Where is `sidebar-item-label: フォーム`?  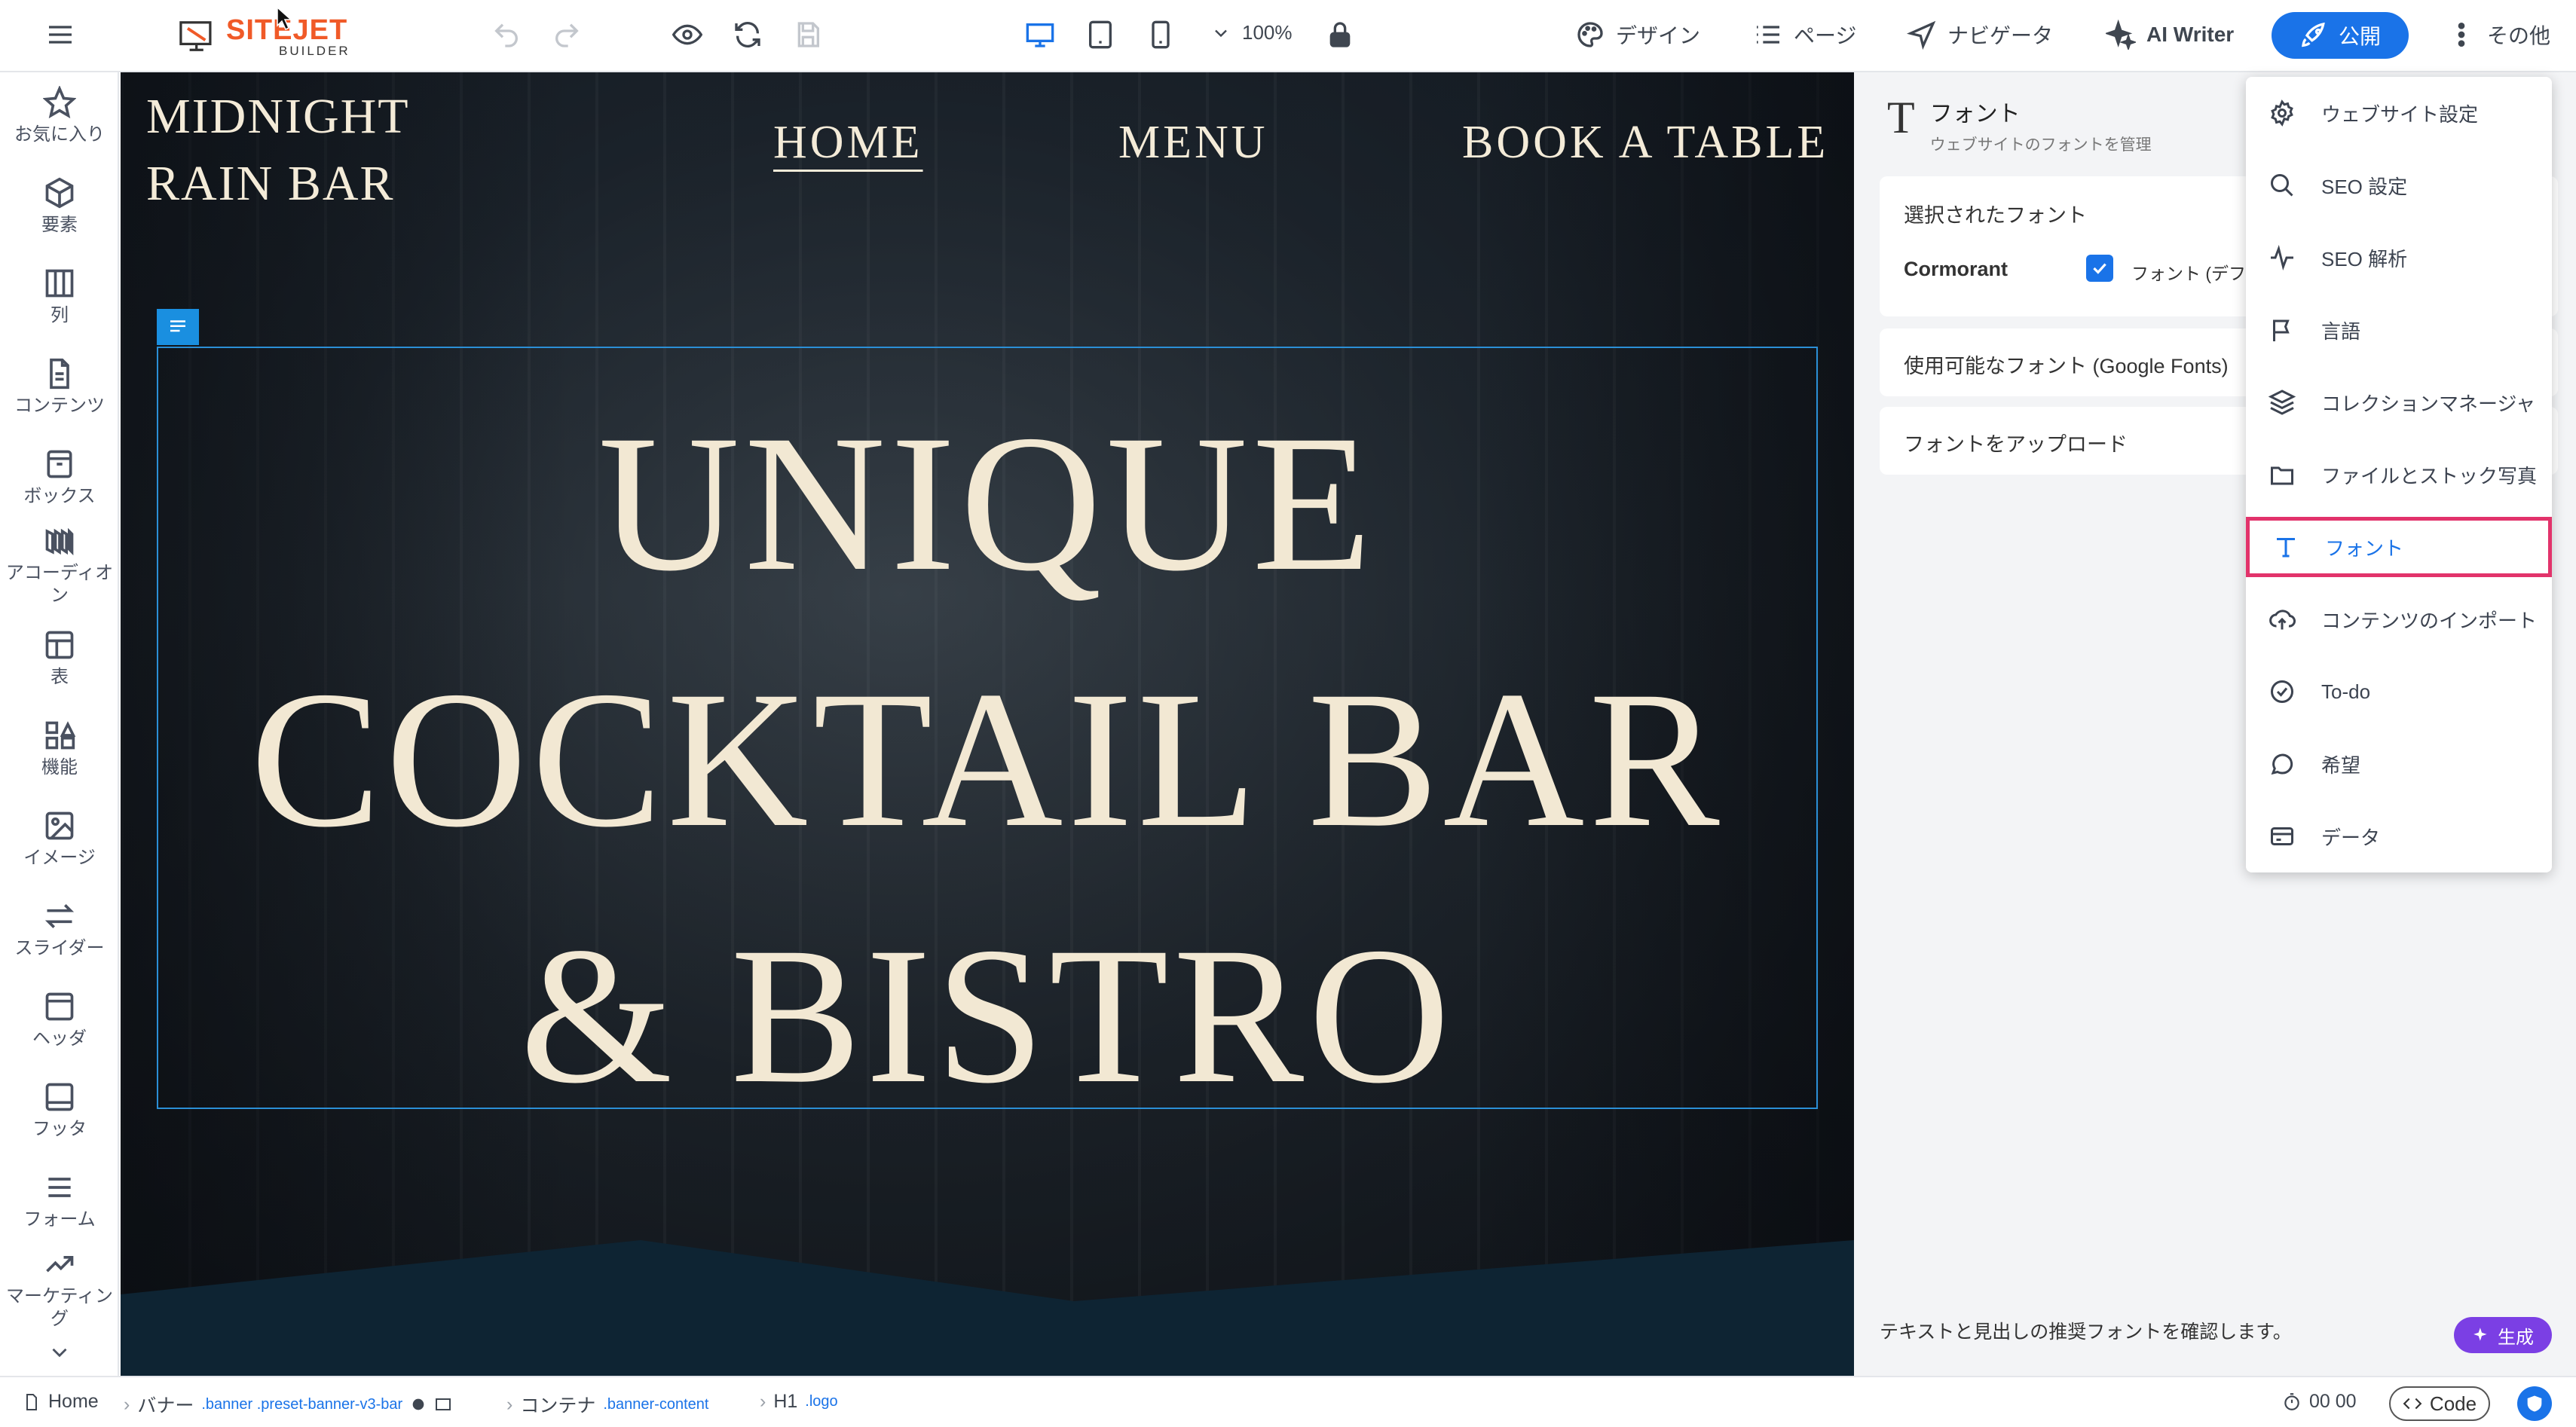 sidebar-item-label: フォーム is located at coordinates (59, 1219).